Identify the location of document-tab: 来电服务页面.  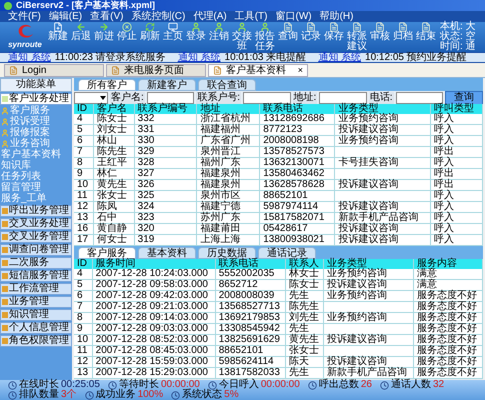
(156, 70).